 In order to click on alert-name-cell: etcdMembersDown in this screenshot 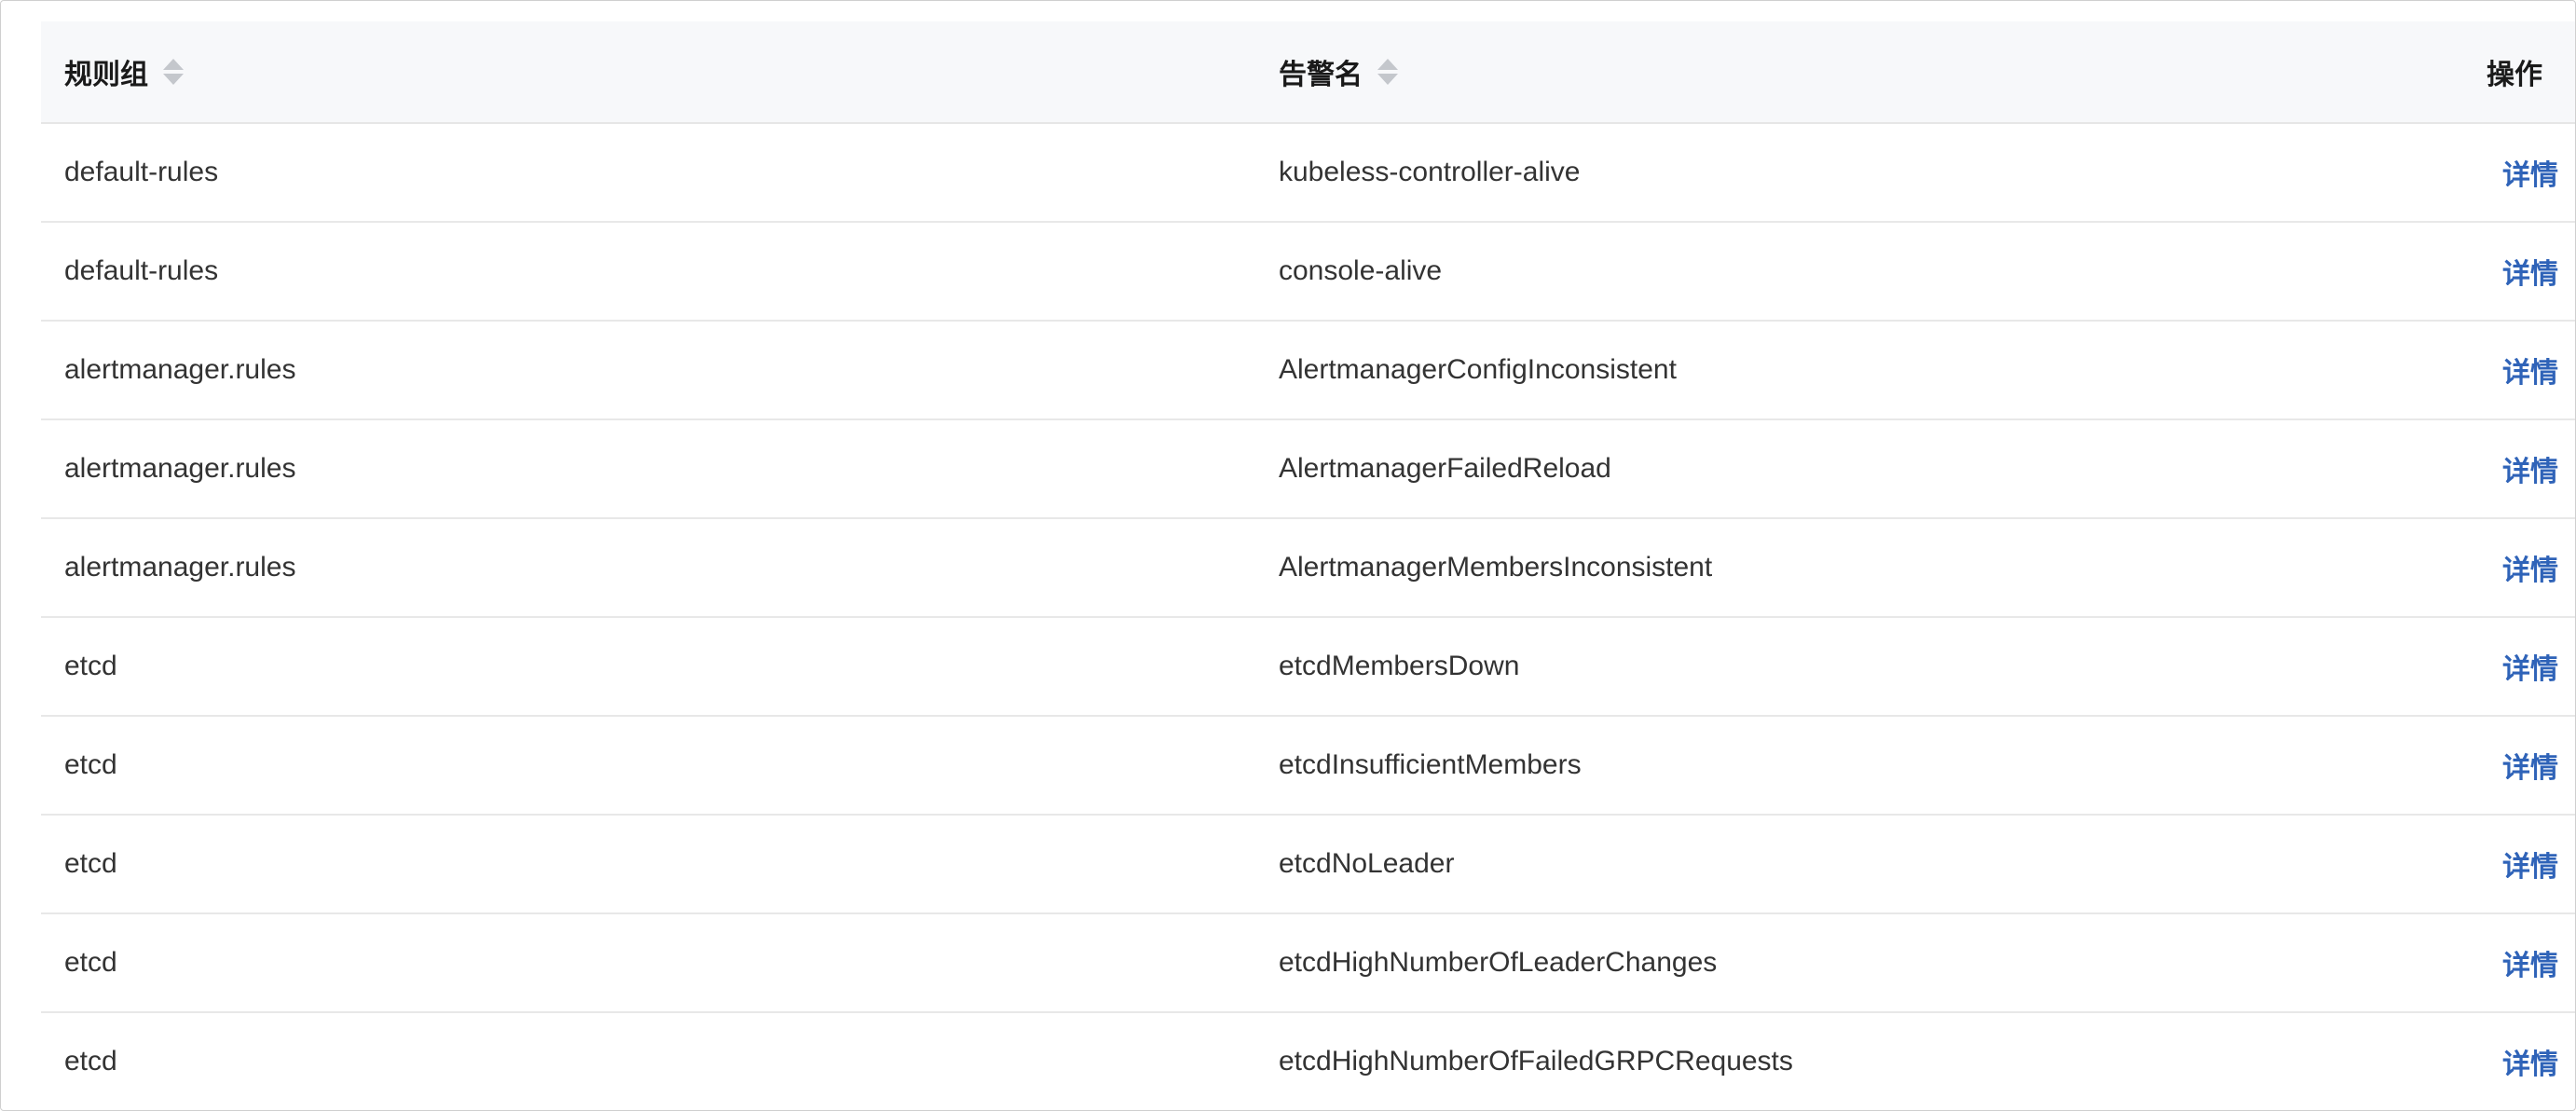, I will do `click(1399, 666)`.